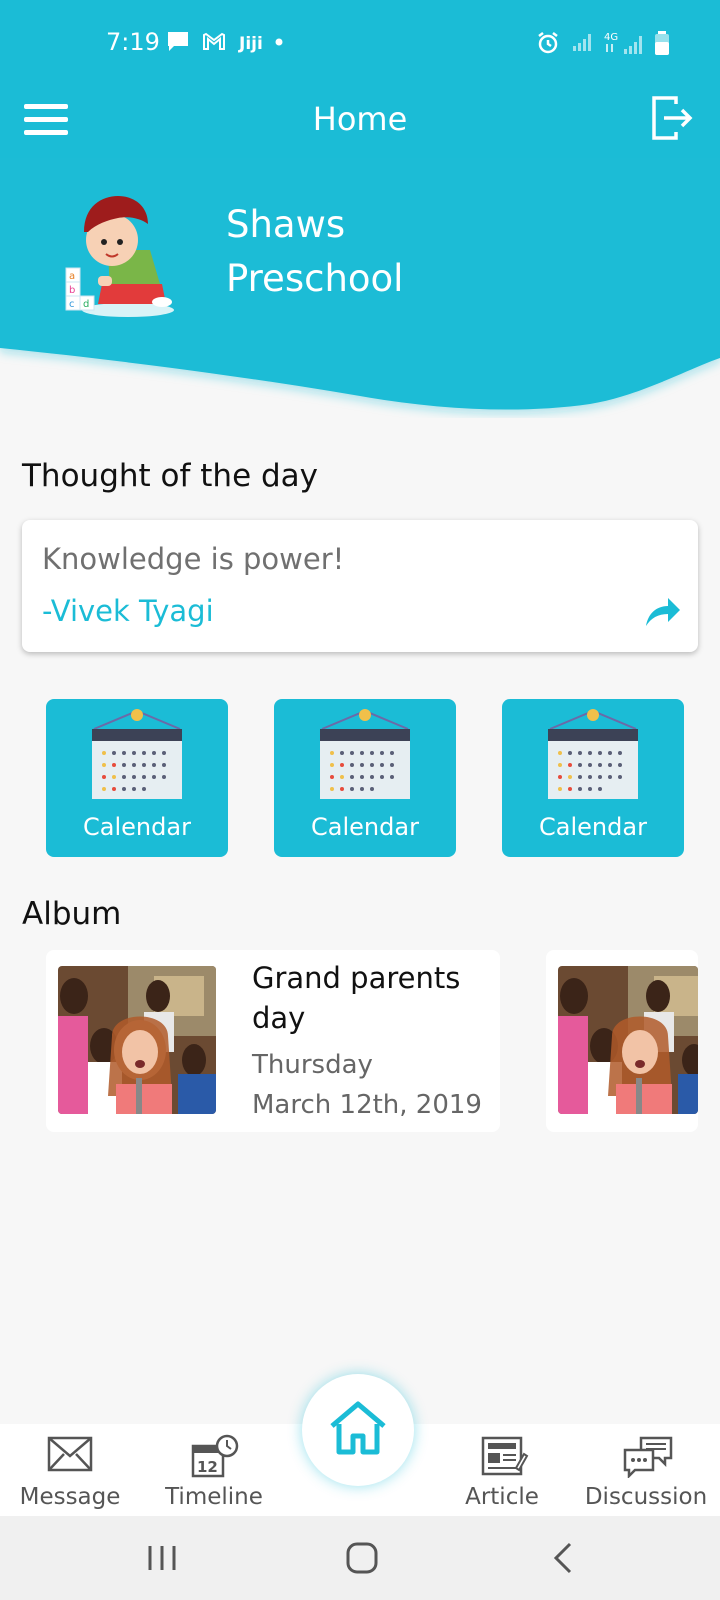 Image resolution: width=720 pixels, height=1600 pixels. What do you see at coordinates (611, 37) in the screenshot?
I see `svg-text: 4G` at bounding box center [611, 37].